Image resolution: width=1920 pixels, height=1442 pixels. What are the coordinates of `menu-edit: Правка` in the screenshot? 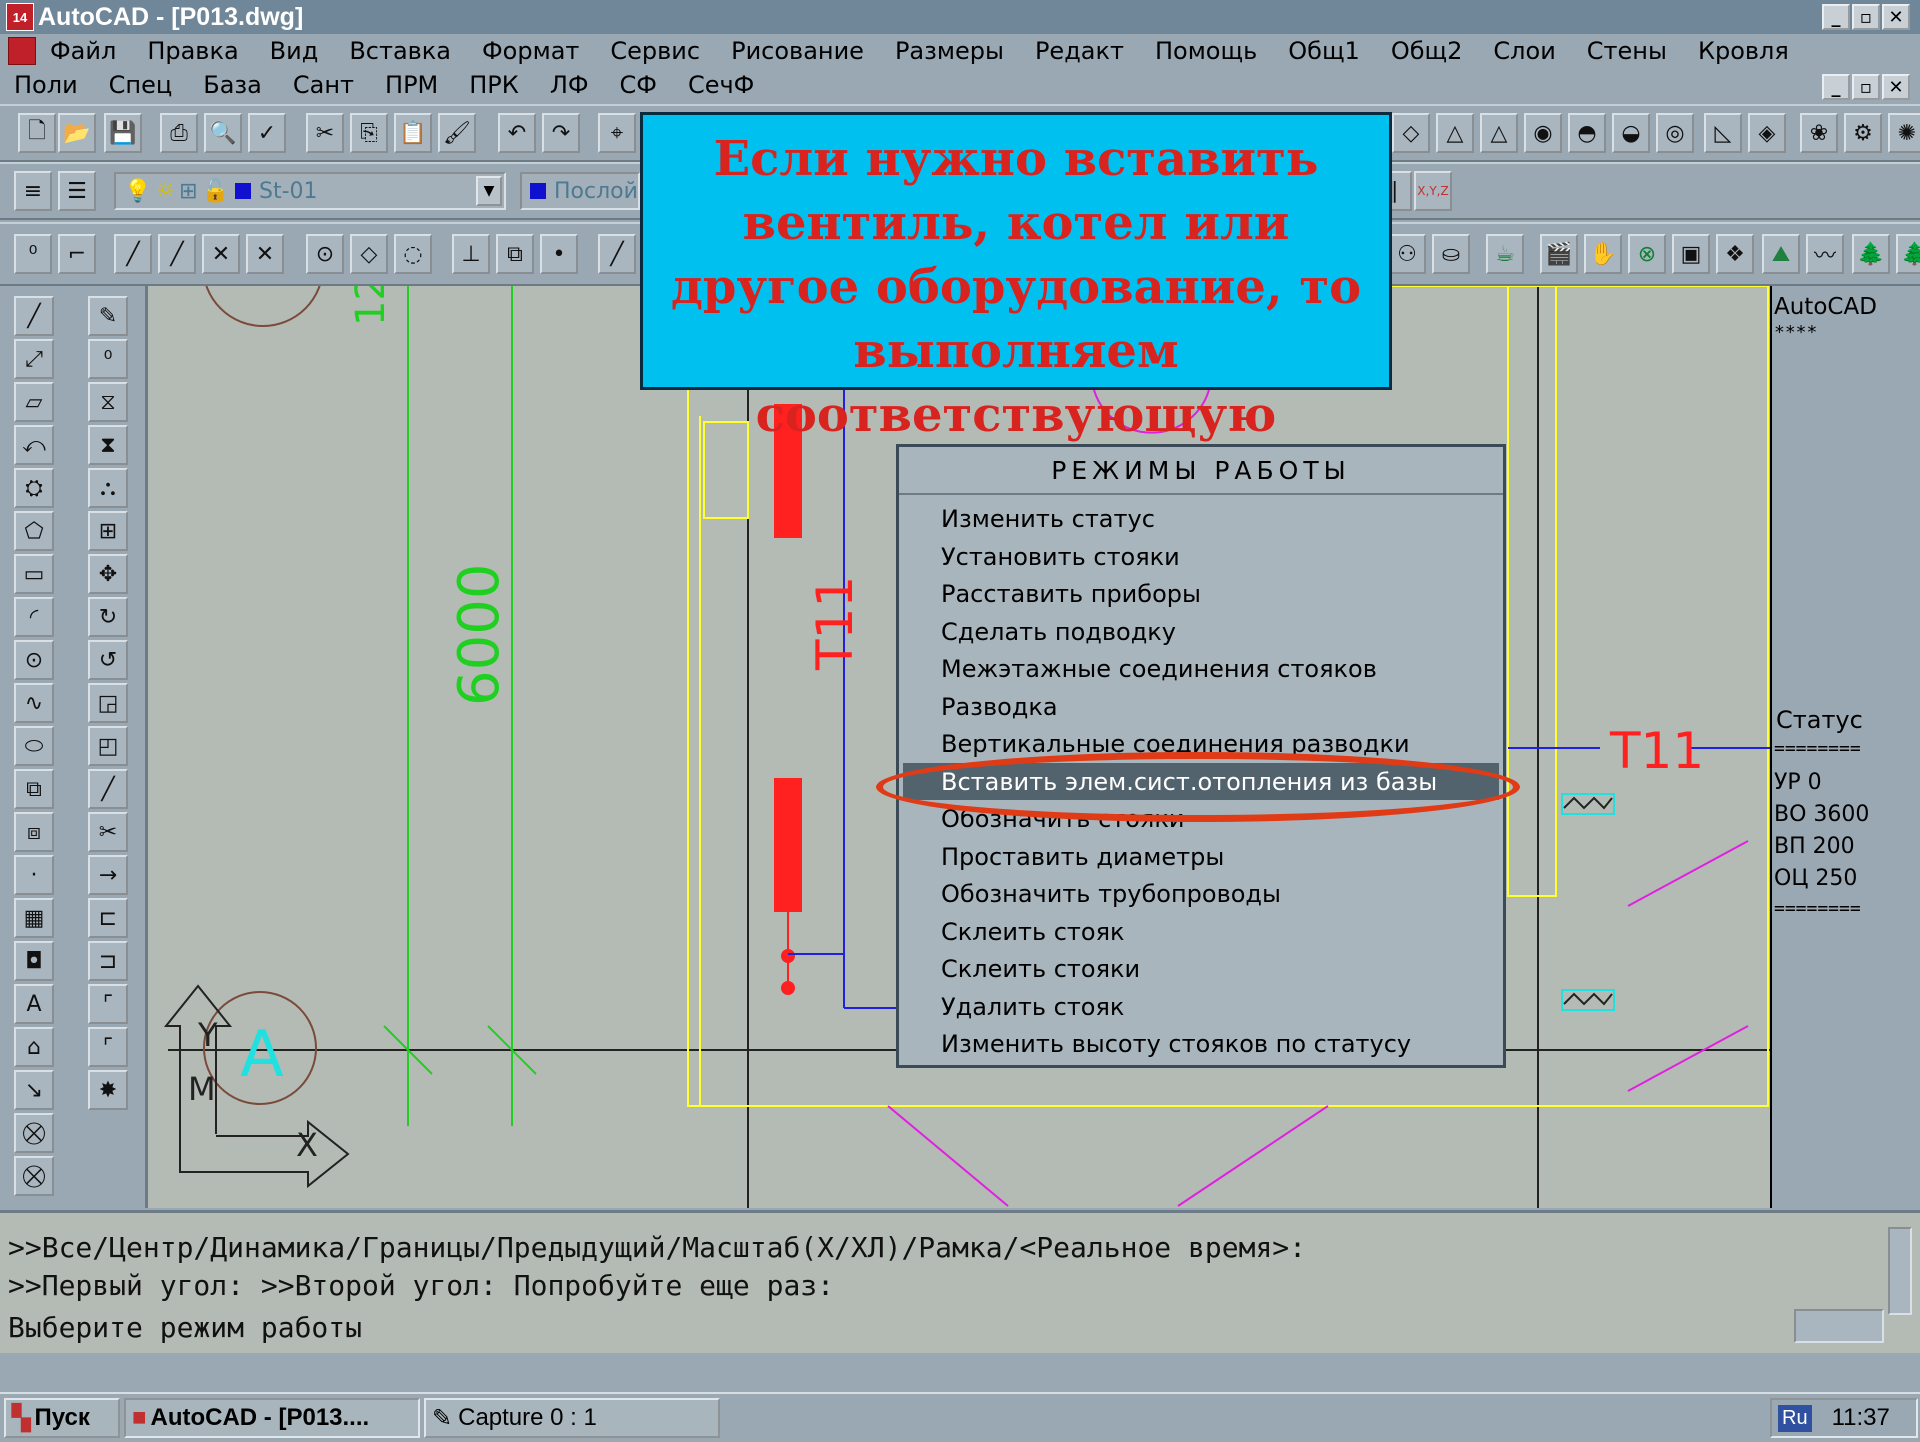 It's located at (192, 51).